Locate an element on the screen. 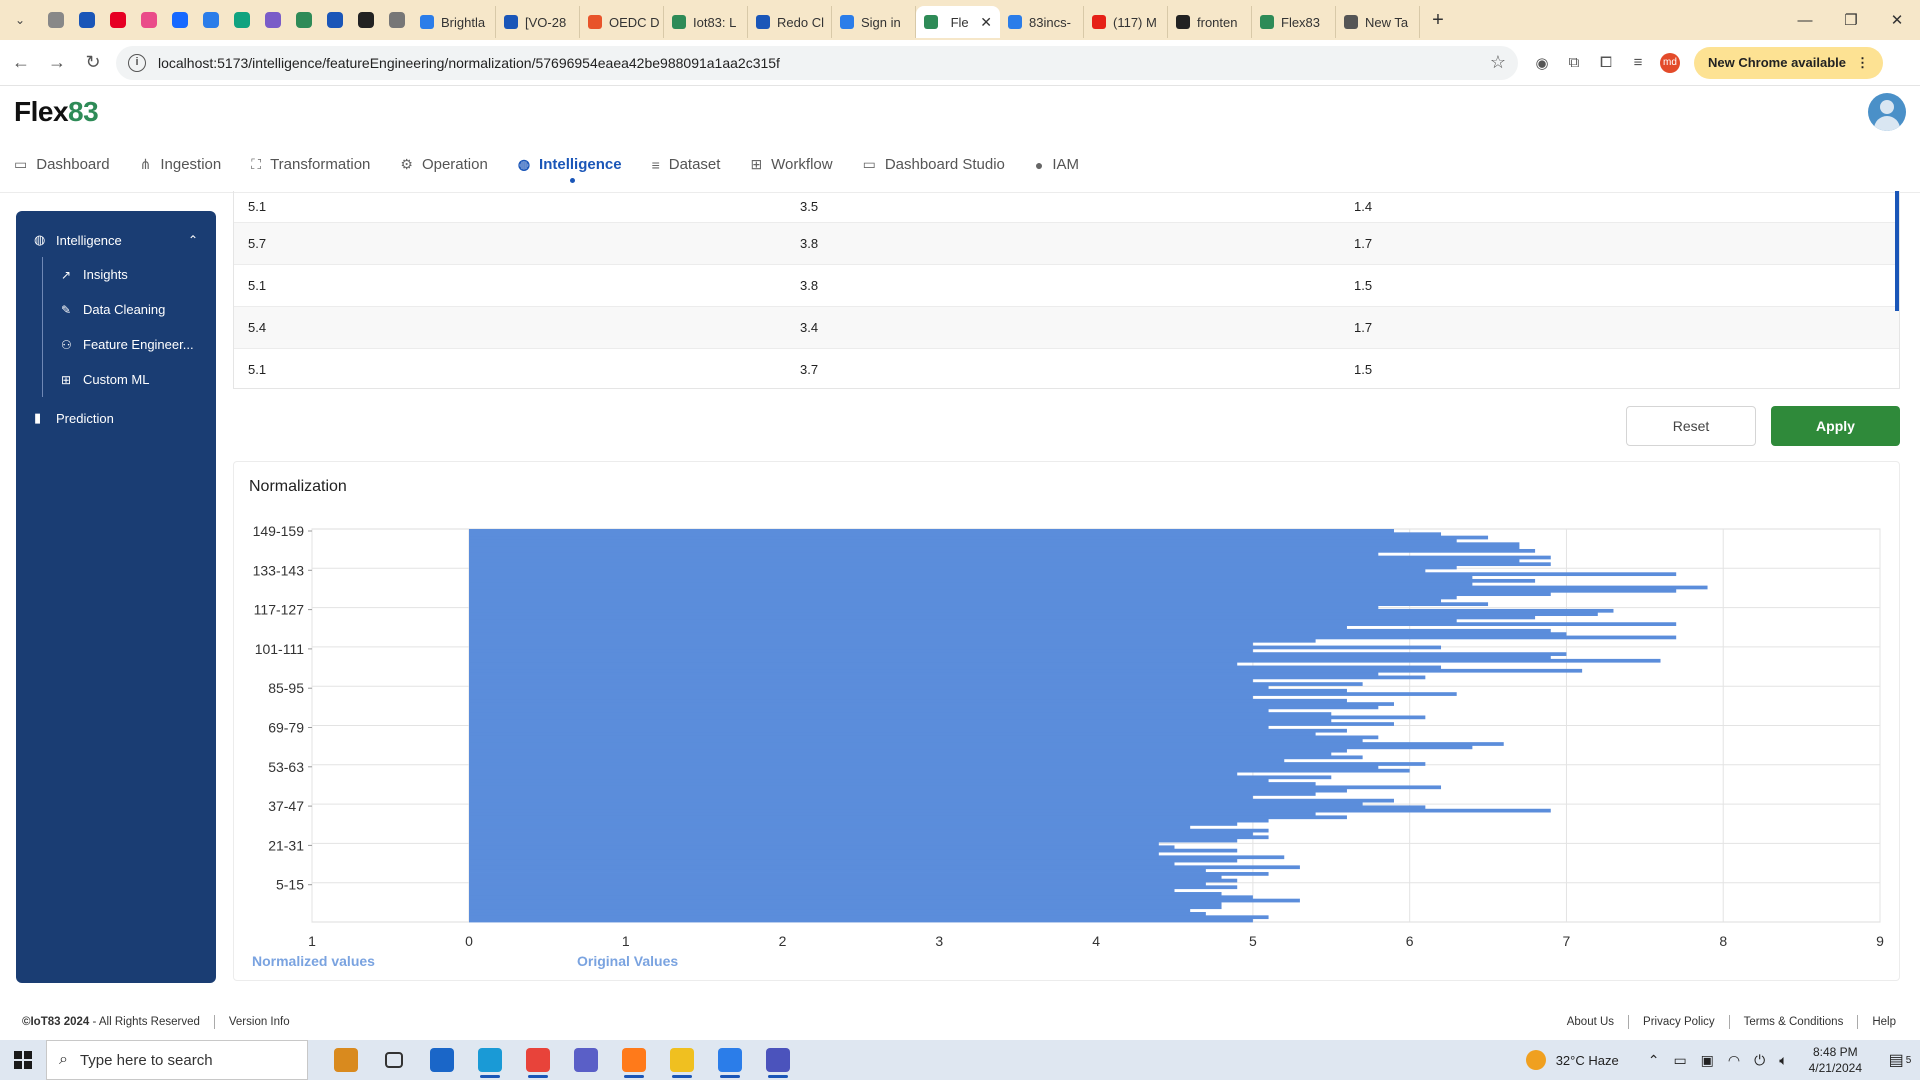 Image resolution: width=1920 pixels, height=1080 pixels. browser-tab: Iot83: L is located at coordinates (706, 22).